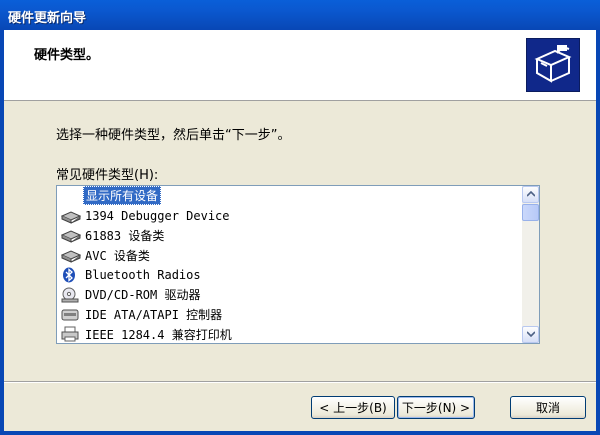 The width and height of the screenshot is (600, 435). I want to click on ide-controller-icon, so click(72, 315).